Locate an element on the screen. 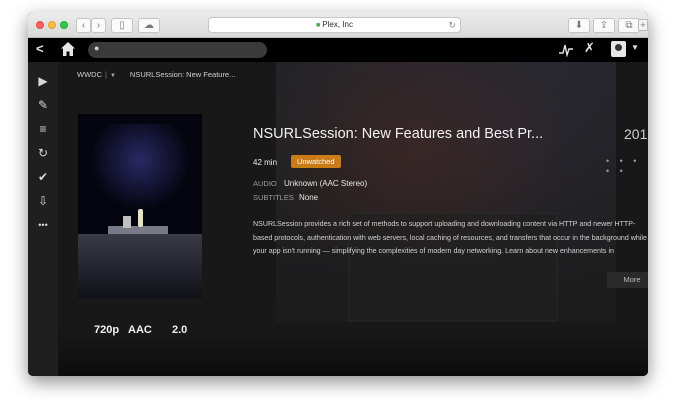 The image size is (675, 415). edit-icon: ✎ is located at coordinates (43, 105).